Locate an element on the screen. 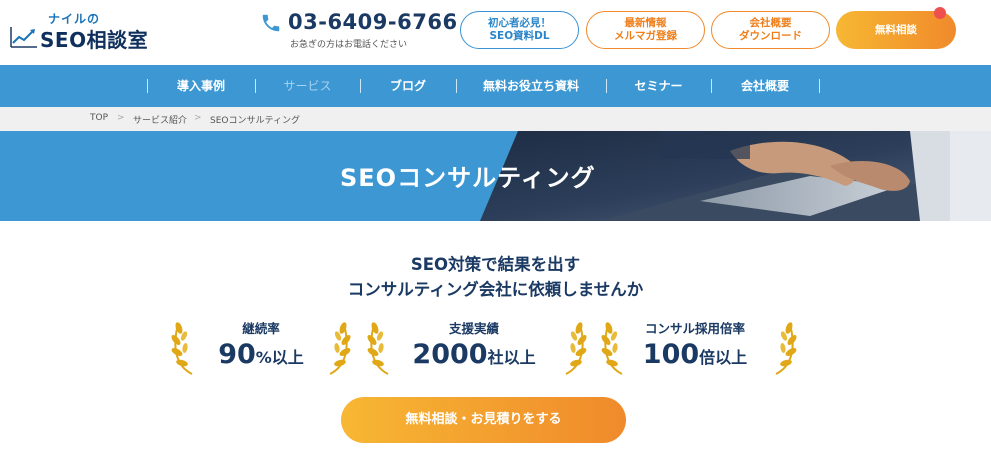 The width and height of the screenshot is (991, 457). nav-divider is located at coordinates (819, 86).